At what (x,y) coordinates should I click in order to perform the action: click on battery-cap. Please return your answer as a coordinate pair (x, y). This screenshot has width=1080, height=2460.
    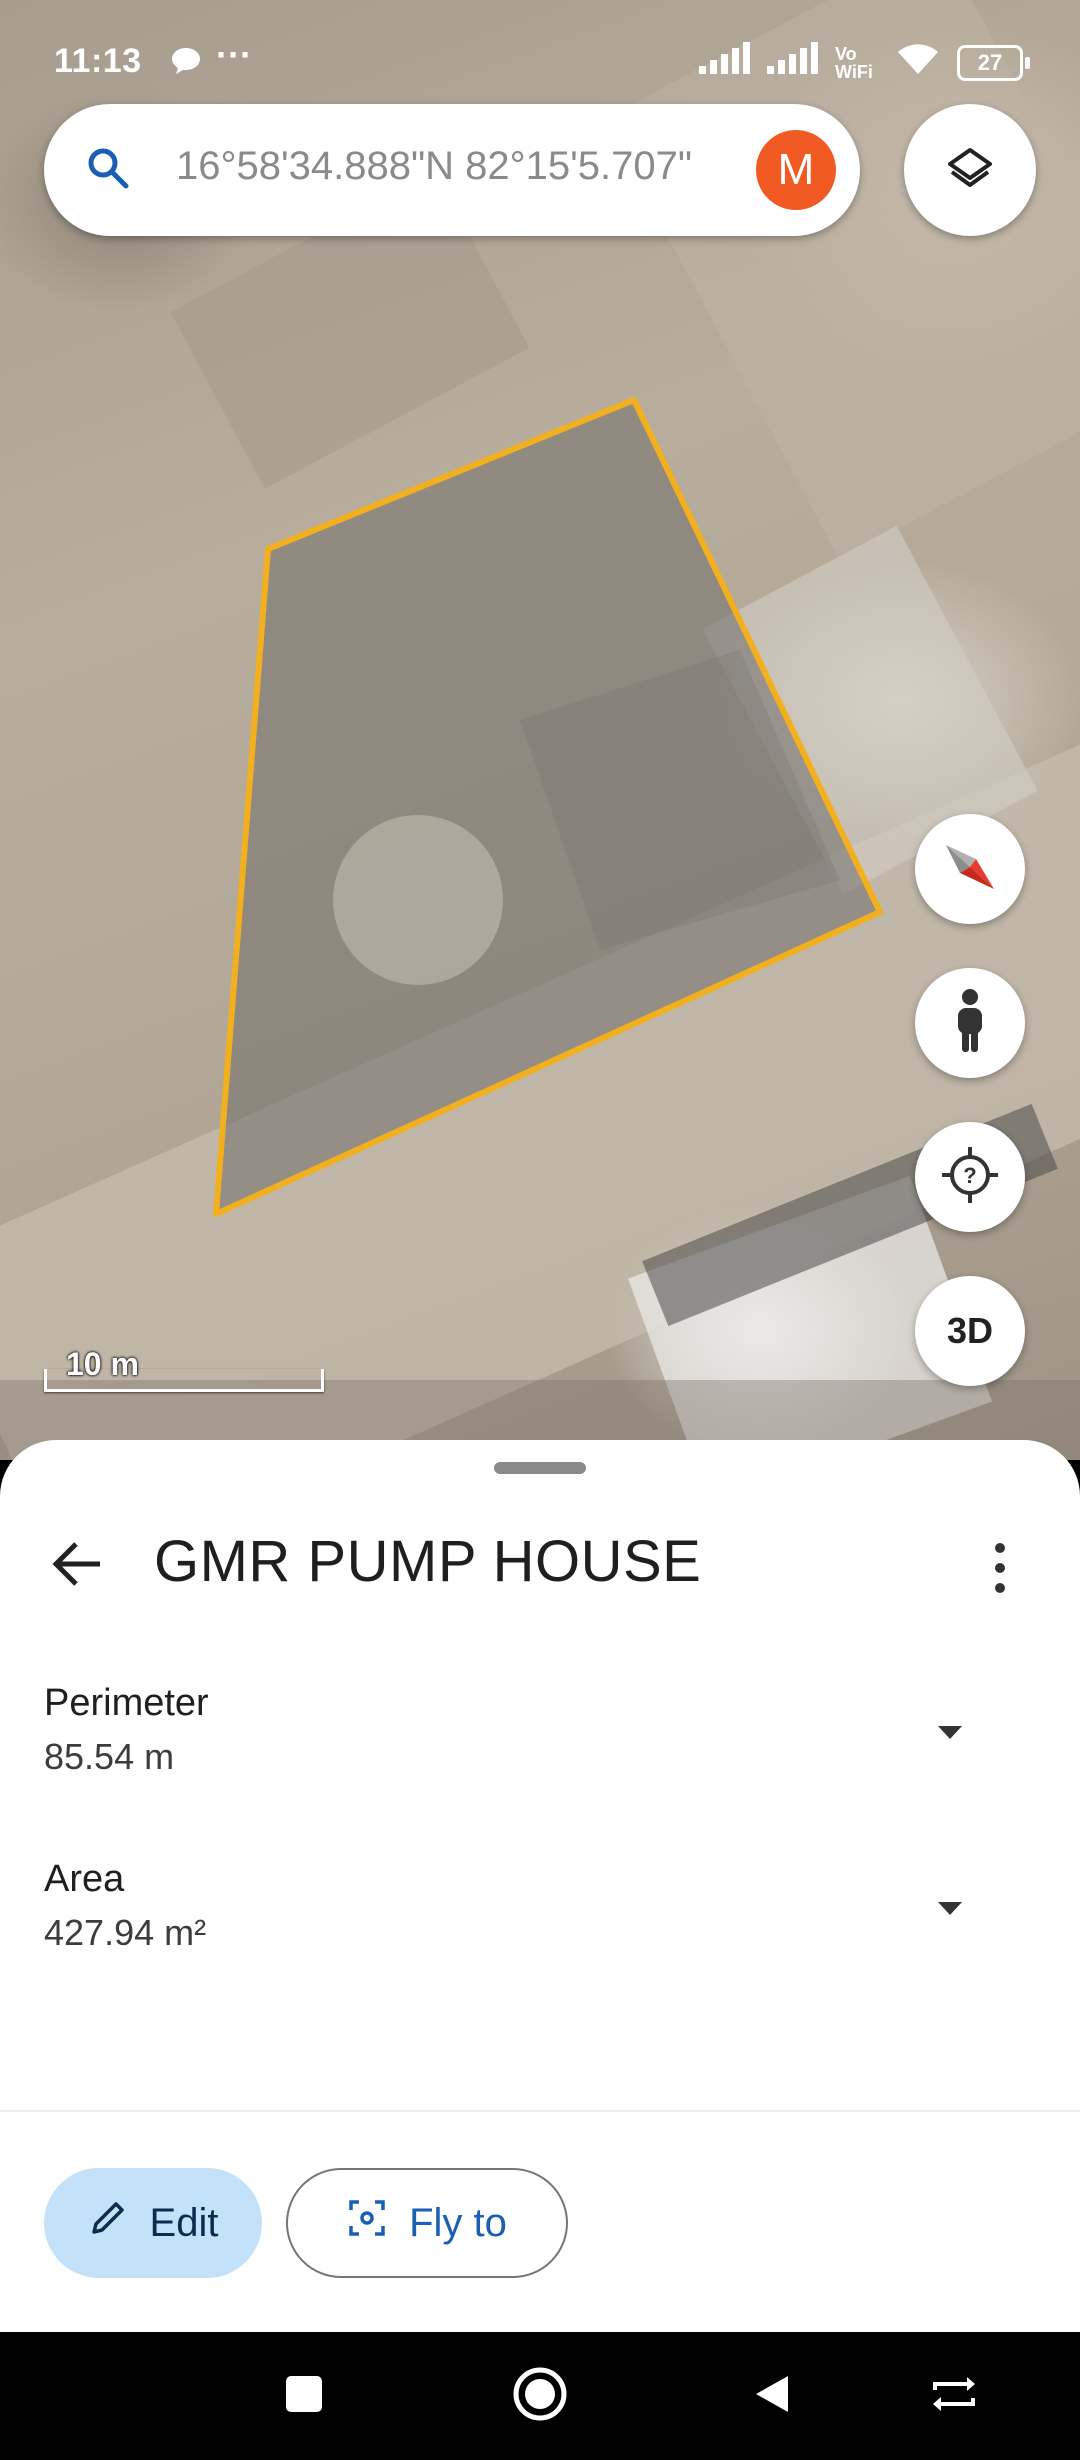
    Looking at the image, I should click on (1027, 62).